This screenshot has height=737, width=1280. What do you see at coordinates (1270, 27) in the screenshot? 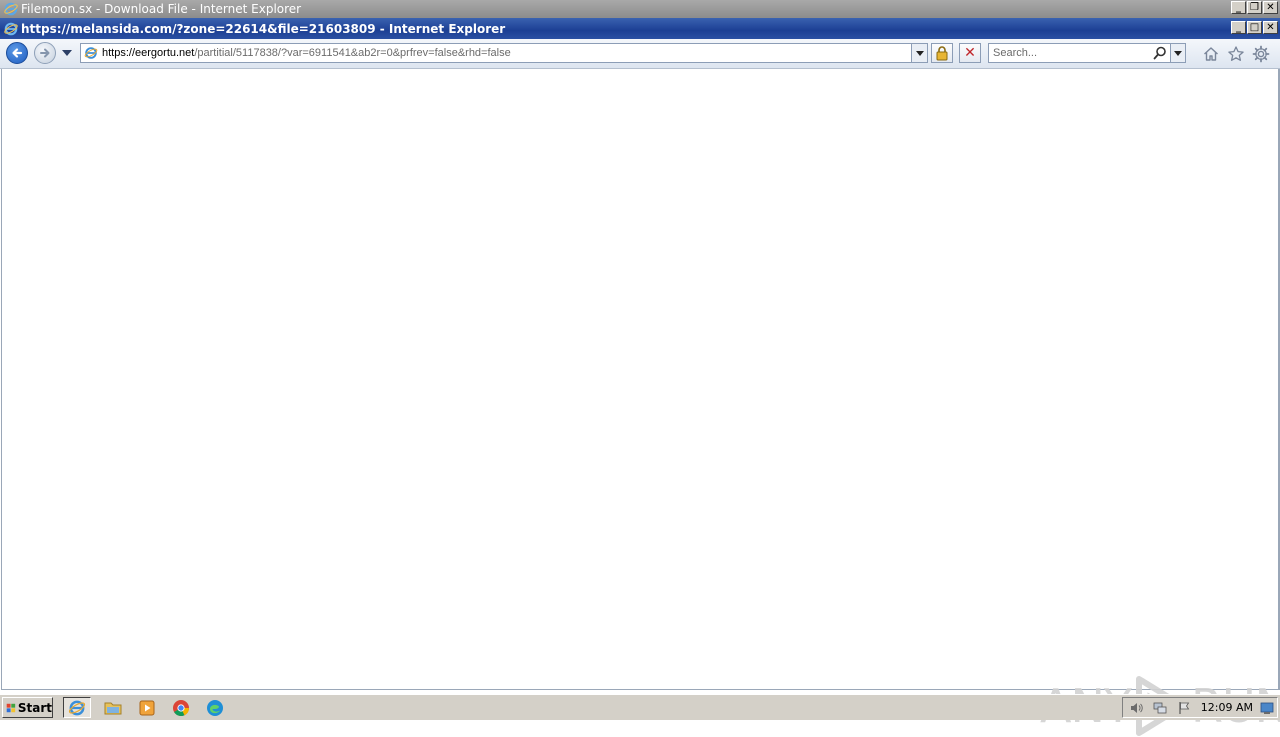
I see `inner-close-button: ✕` at bounding box center [1270, 27].